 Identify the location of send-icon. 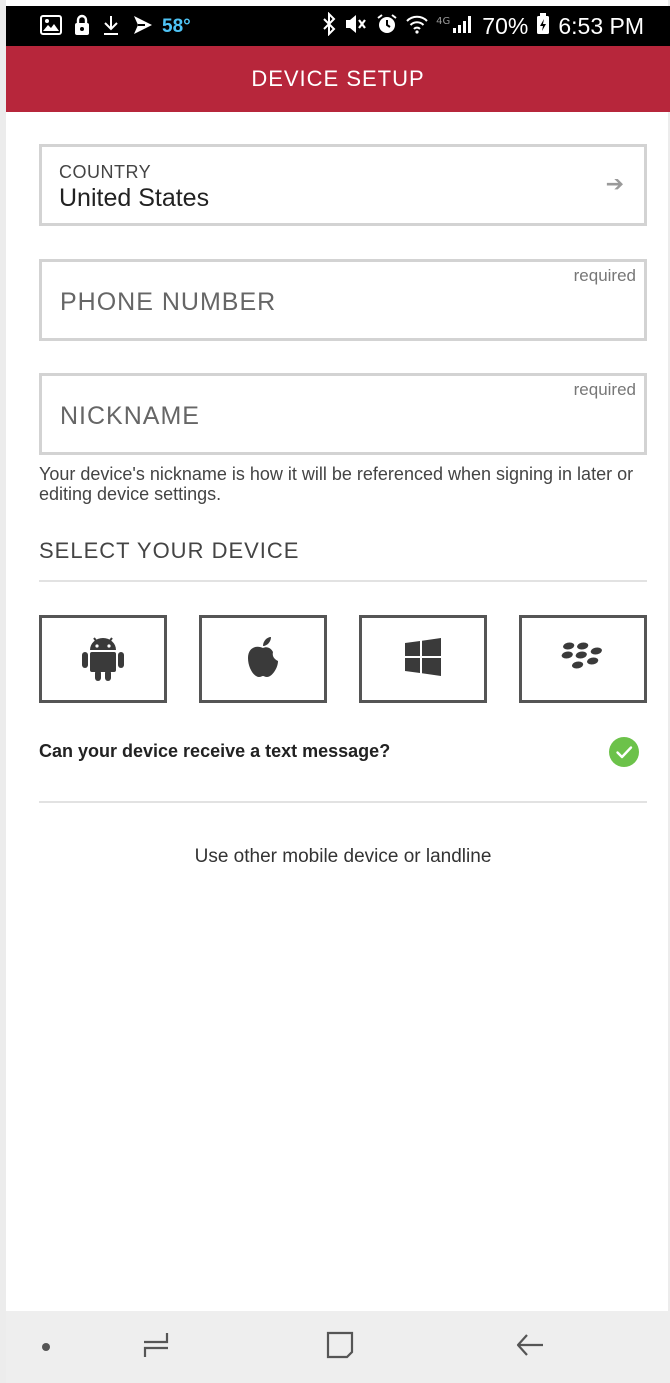
(143, 27).